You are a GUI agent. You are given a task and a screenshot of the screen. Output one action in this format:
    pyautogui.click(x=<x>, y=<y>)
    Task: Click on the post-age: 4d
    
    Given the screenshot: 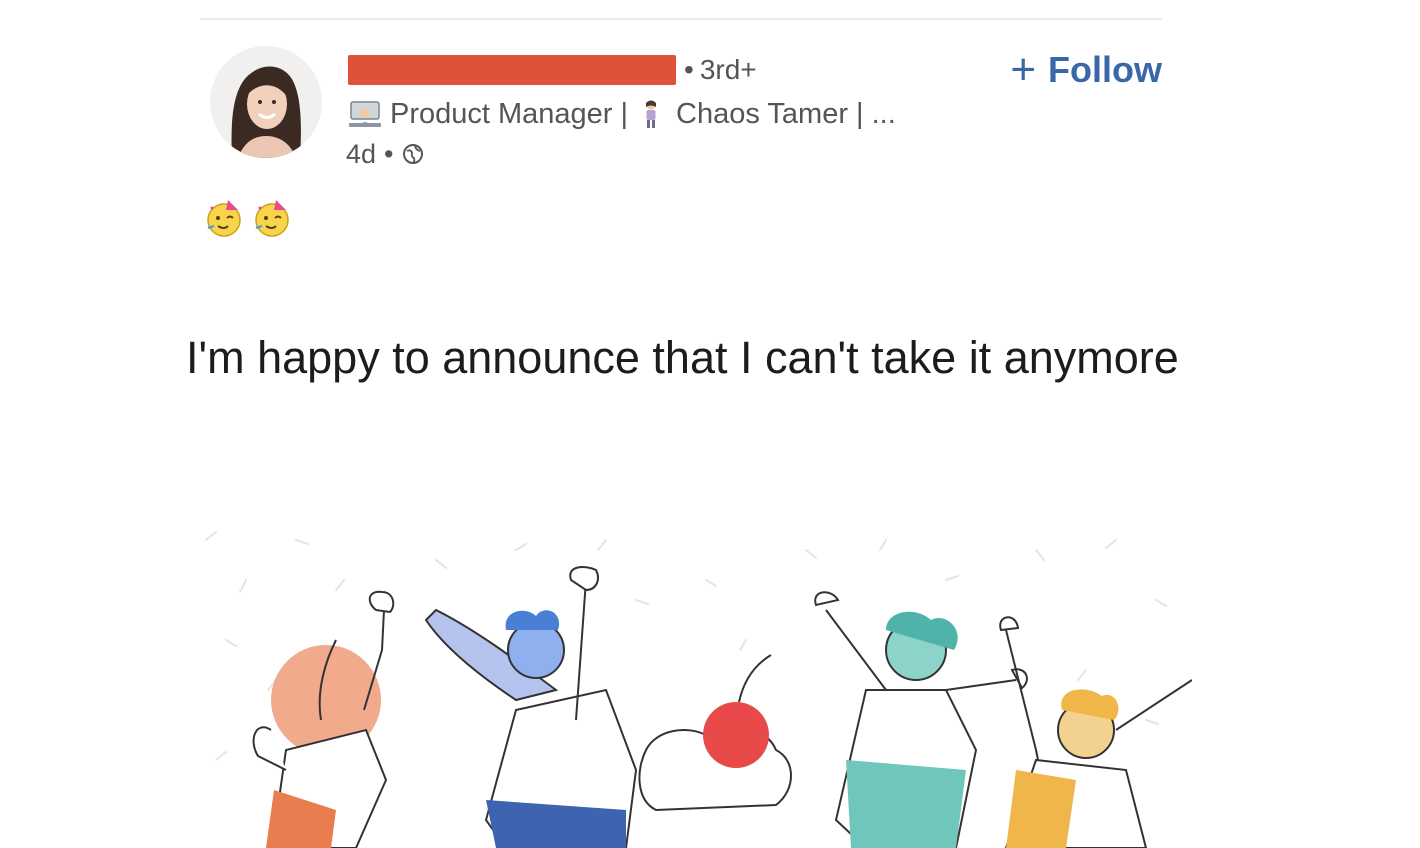 What is the action you would take?
    pyautogui.click(x=361, y=153)
    